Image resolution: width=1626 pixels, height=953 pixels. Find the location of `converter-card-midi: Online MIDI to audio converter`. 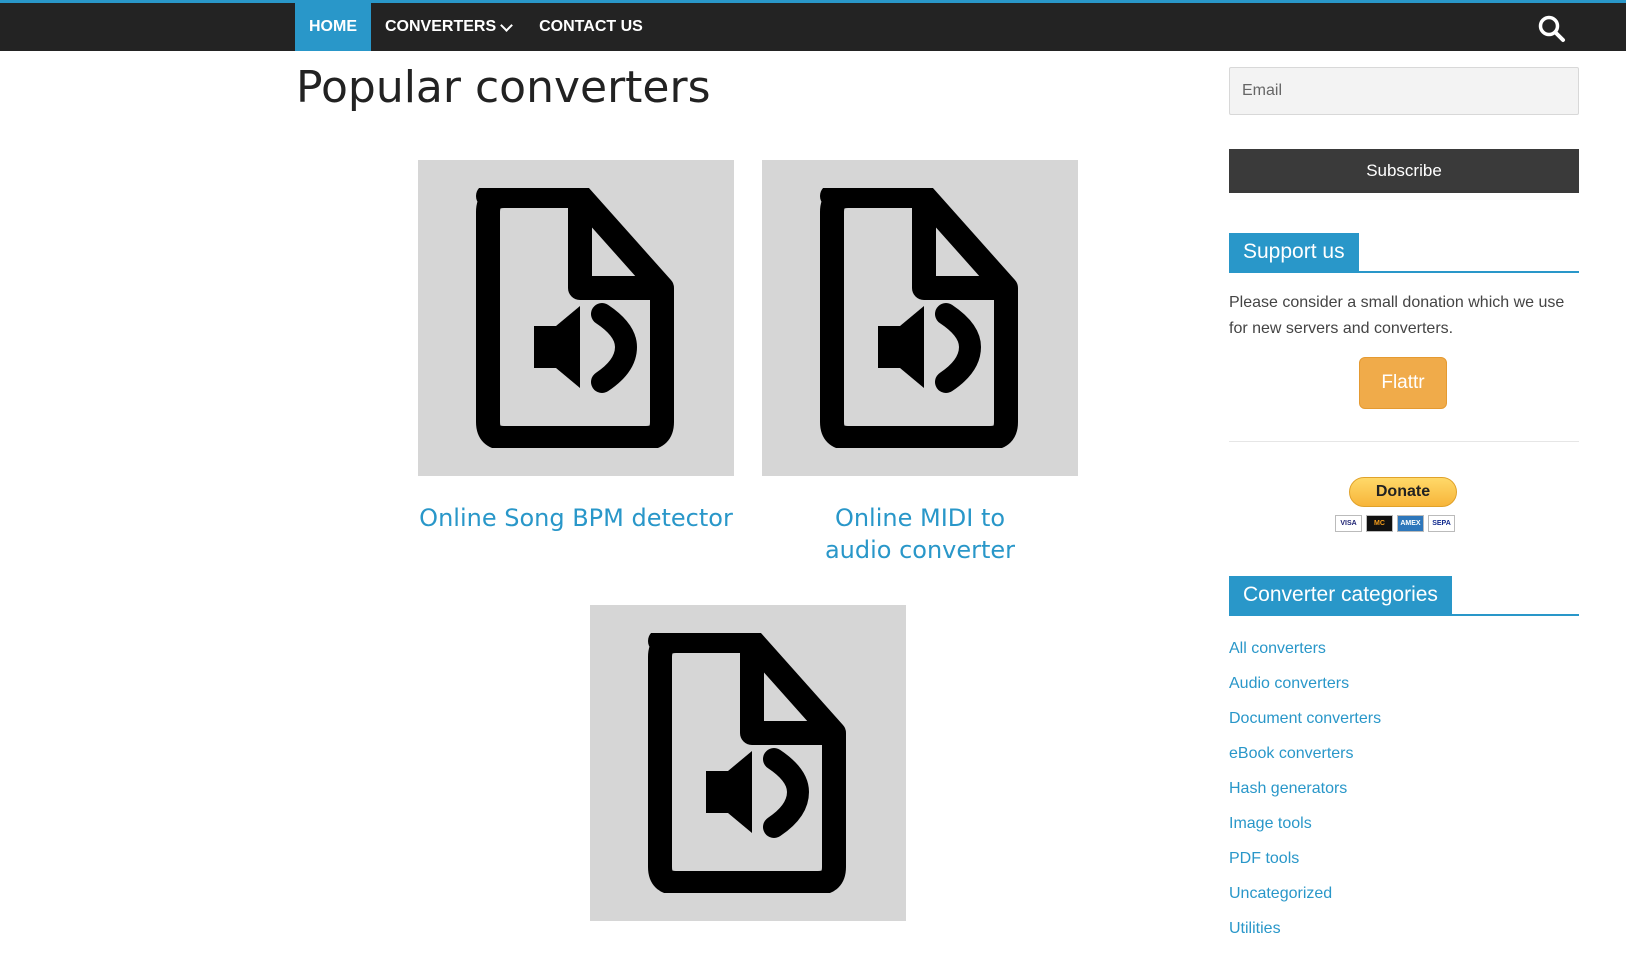

converter-card-midi: Online MIDI to audio converter is located at coordinates (920, 363).